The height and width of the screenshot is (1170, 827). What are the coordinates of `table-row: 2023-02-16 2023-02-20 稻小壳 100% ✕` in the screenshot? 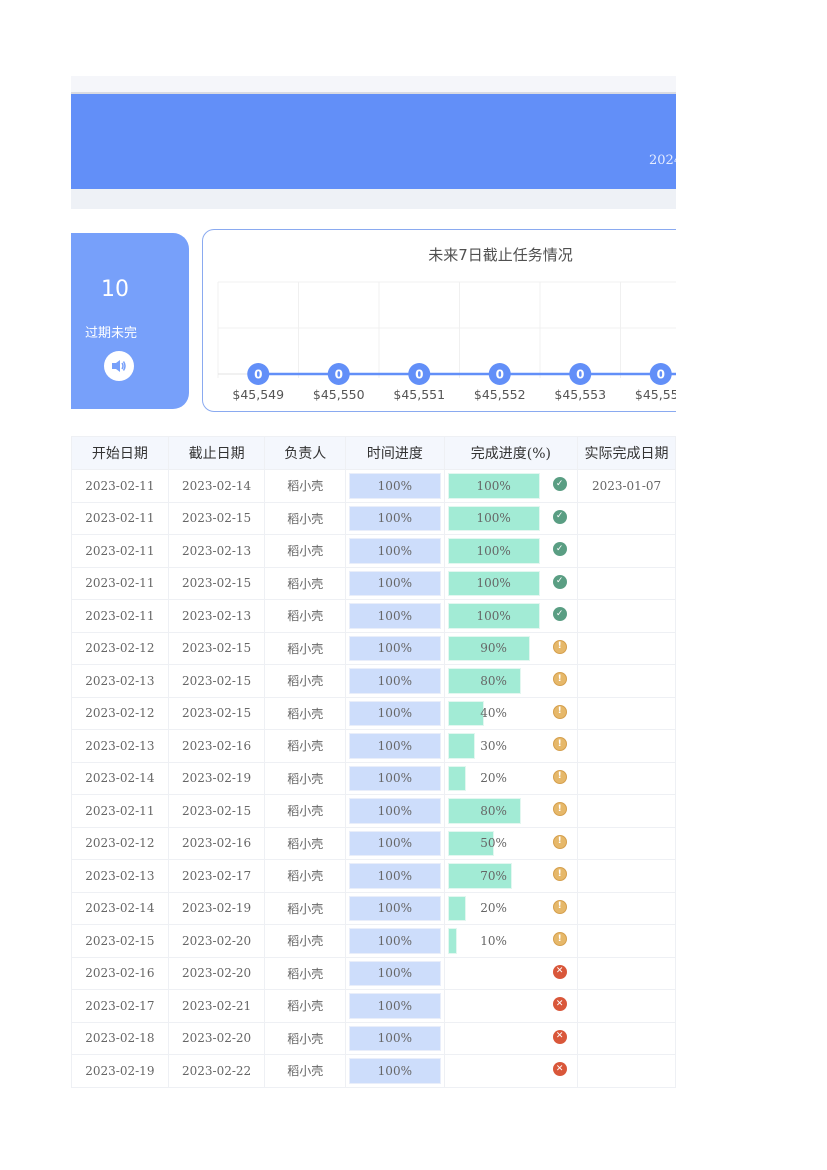 It's located at (373, 973).